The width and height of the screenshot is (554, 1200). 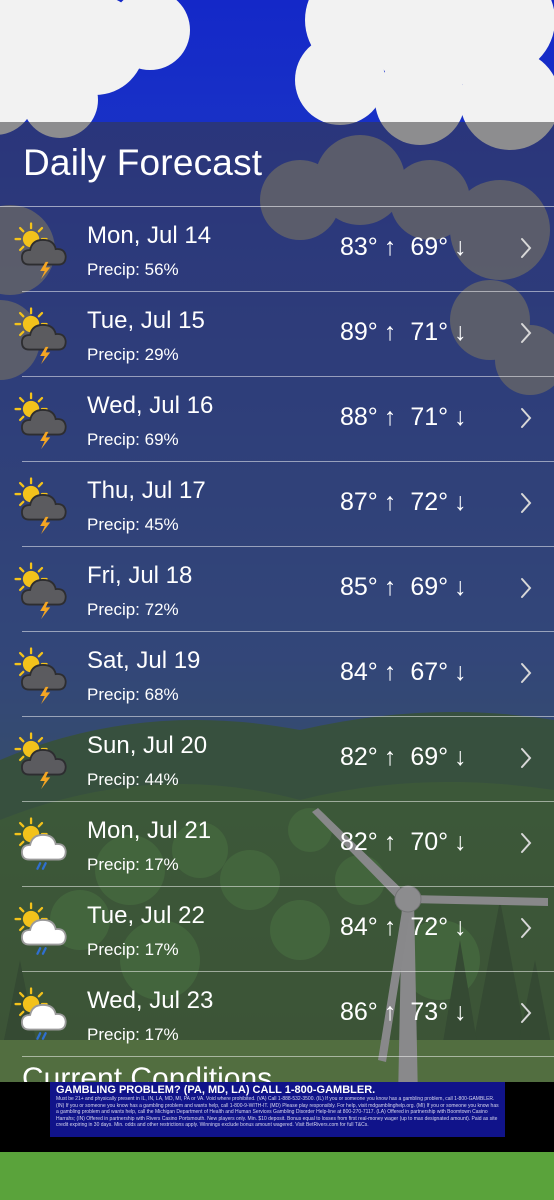 I want to click on precip-chance: Precip: 45%, so click(x=133, y=524).